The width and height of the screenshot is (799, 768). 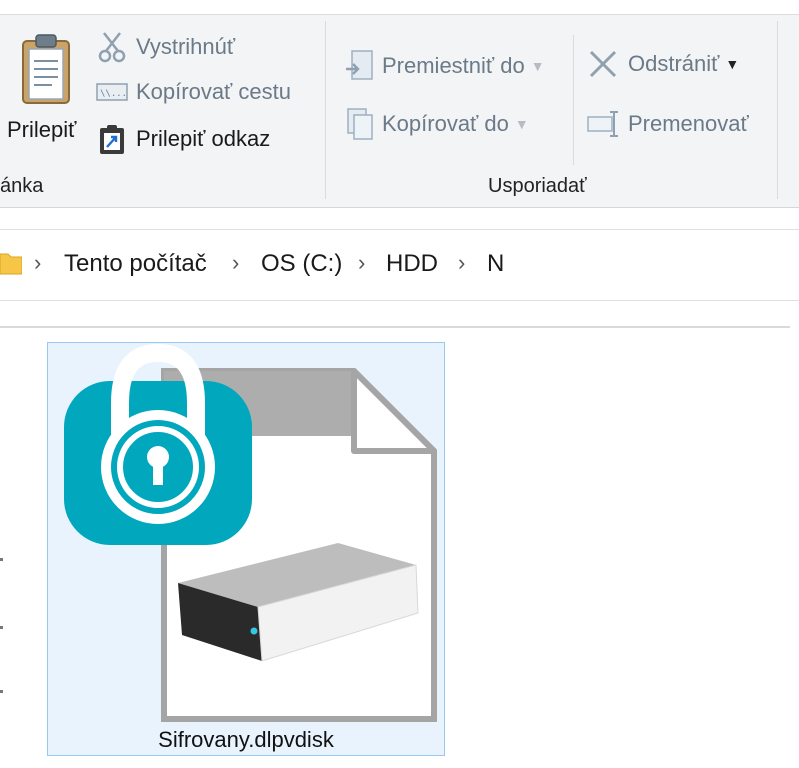 I want to click on move-to-label: Premiestniť do, so click(x=453, y=65).